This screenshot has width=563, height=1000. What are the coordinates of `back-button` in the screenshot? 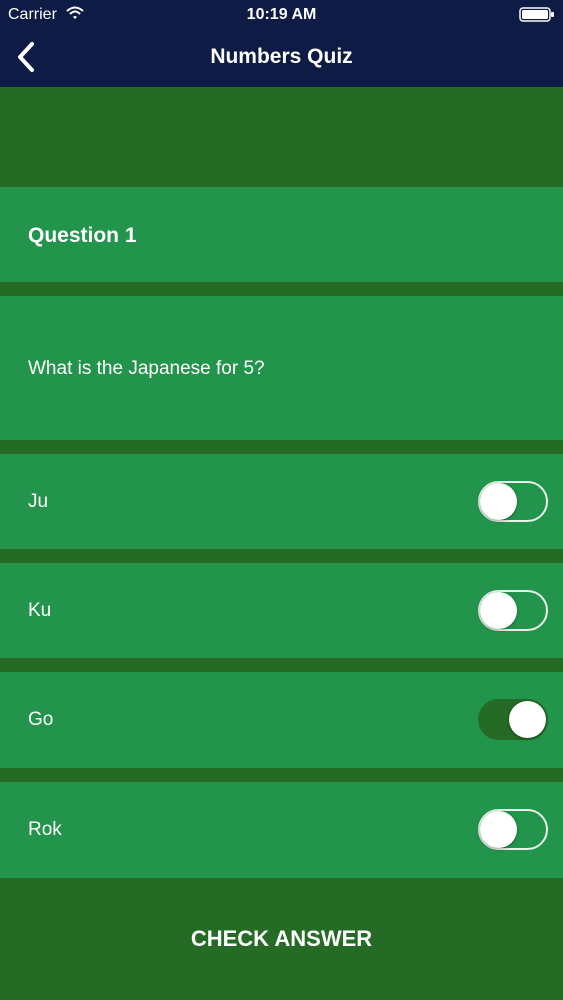 It's located at (27, 58).